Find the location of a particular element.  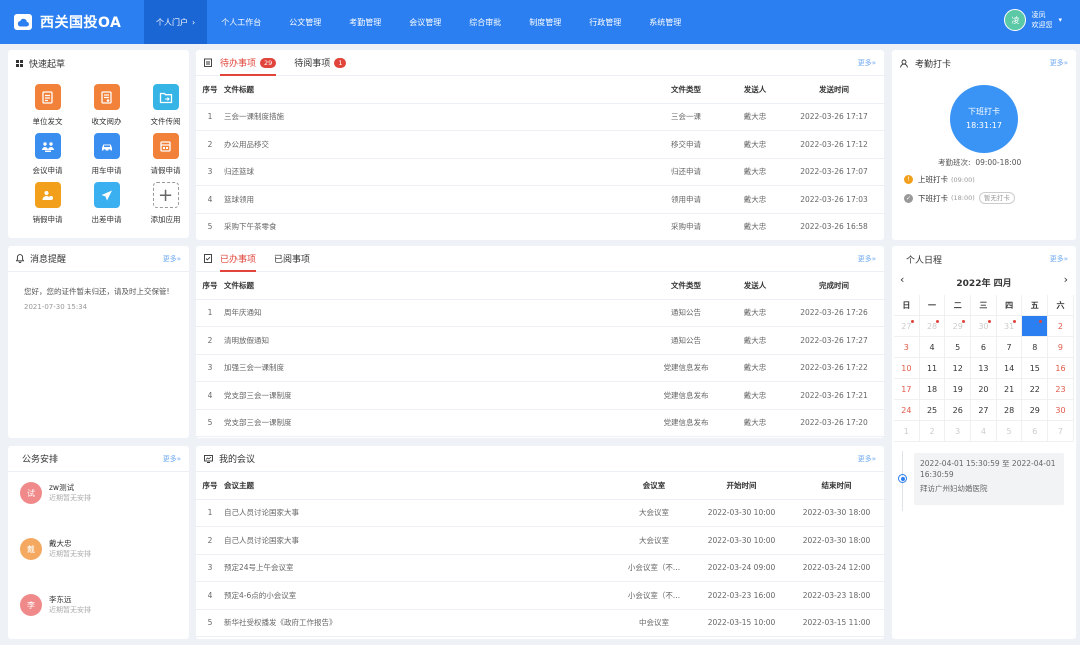

calendar-day: 16 is located at coordinates (1061, 368).